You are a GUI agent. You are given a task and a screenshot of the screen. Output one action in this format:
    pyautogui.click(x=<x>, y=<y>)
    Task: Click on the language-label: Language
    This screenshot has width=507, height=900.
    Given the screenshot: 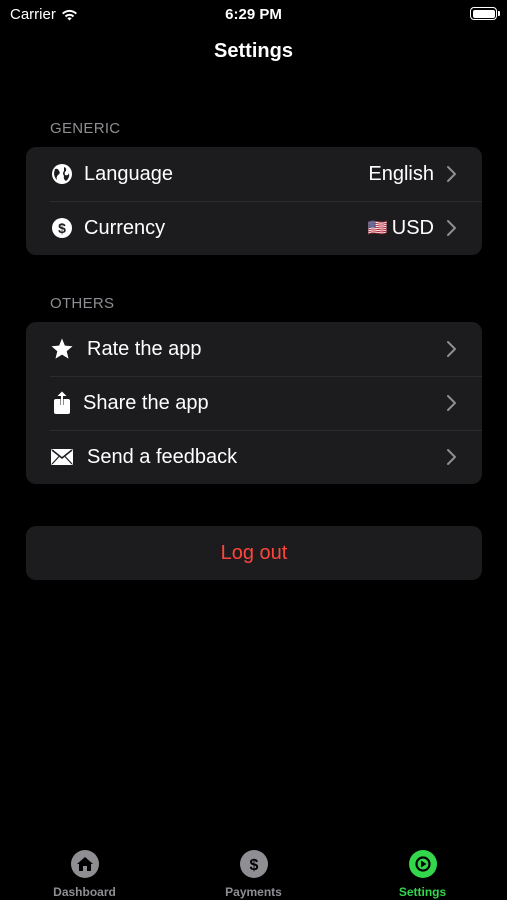 What is the action you would take?
    pyautogui.click(x=128, y=173)
    